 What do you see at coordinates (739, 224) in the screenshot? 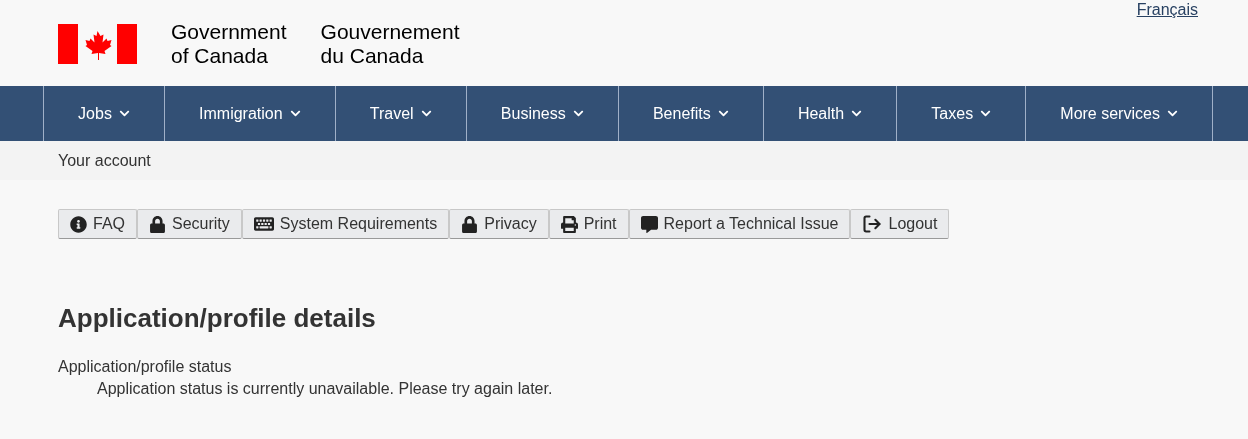
I see `toolbar-button: Report a Technical Issue` at bounding box center [739, 224].